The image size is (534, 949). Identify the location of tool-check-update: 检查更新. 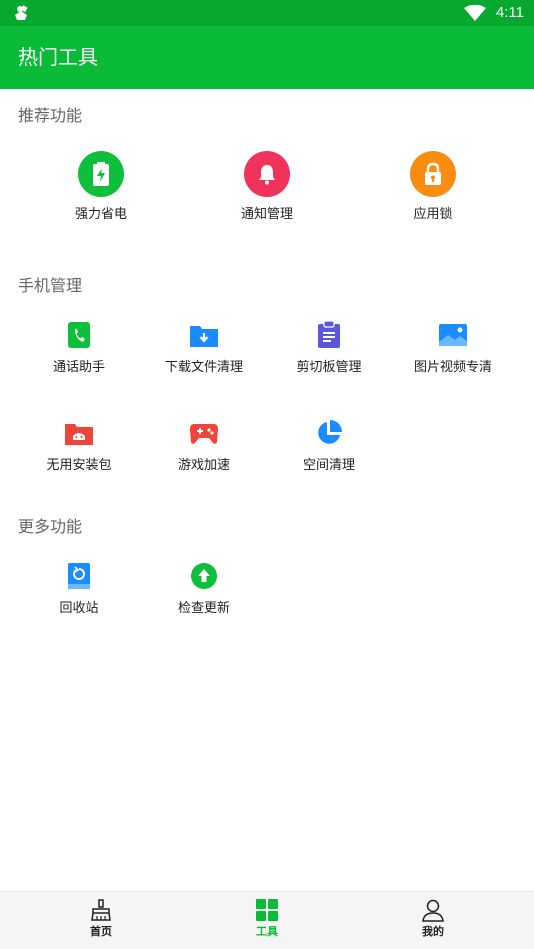
(204, 589).